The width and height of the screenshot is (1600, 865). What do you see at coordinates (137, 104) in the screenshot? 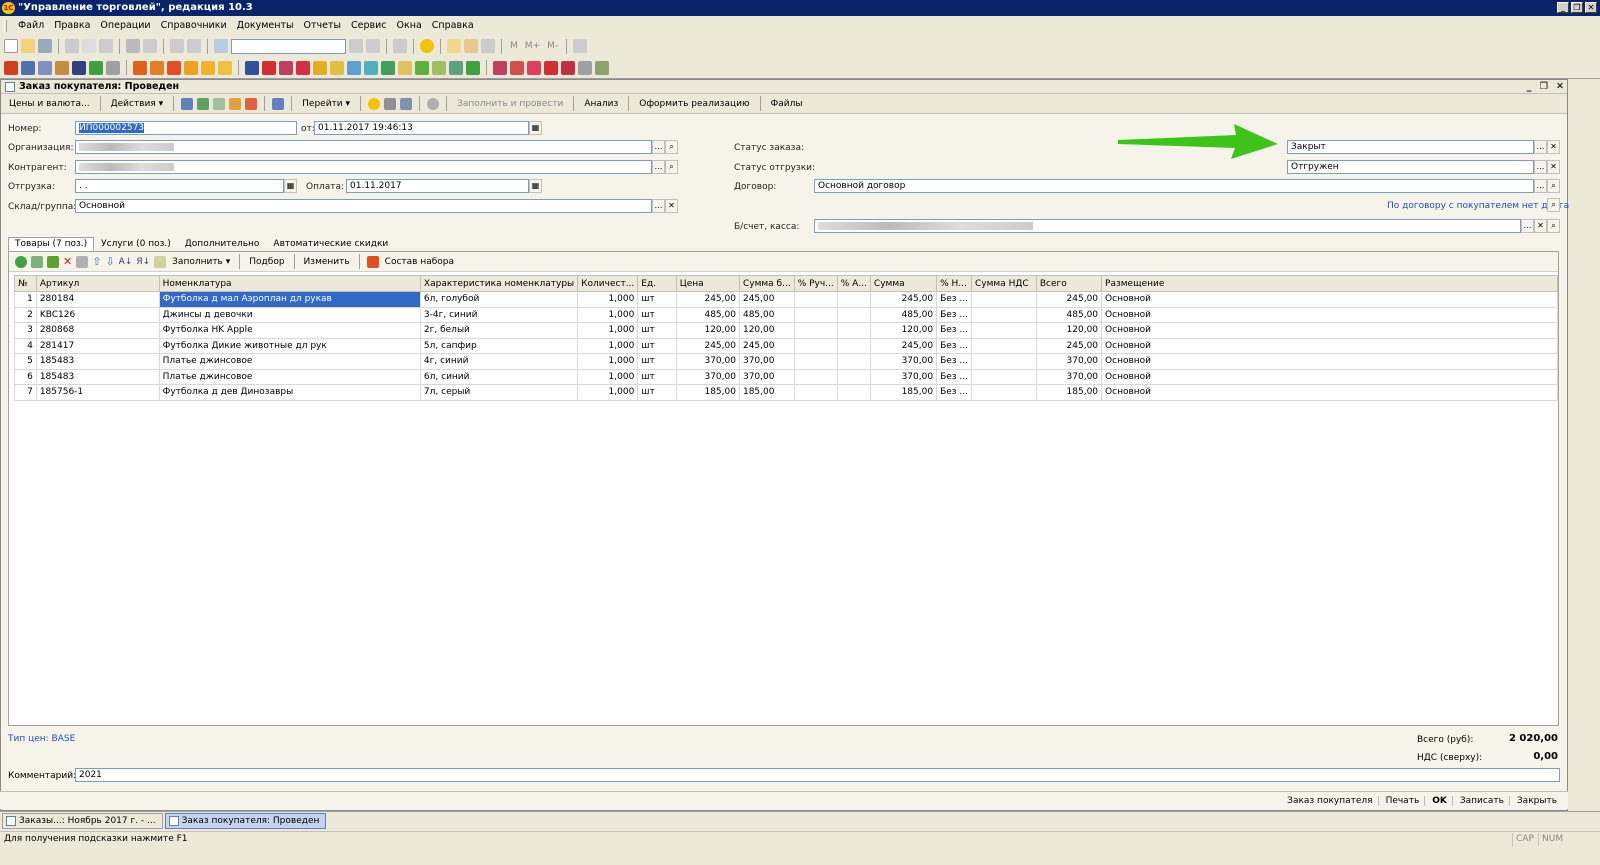
I see `actions-menu-button: Действия ▾` at bounding box center [137, 104].